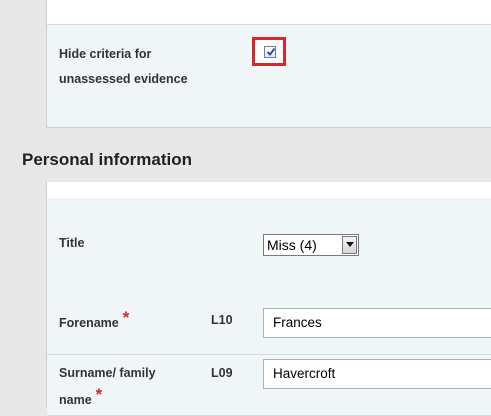 This screenshot has height=416, width=491. Describe the element at coordinates (107, 159) in the screenshot. I see `section-heading: Personal information` at that location.